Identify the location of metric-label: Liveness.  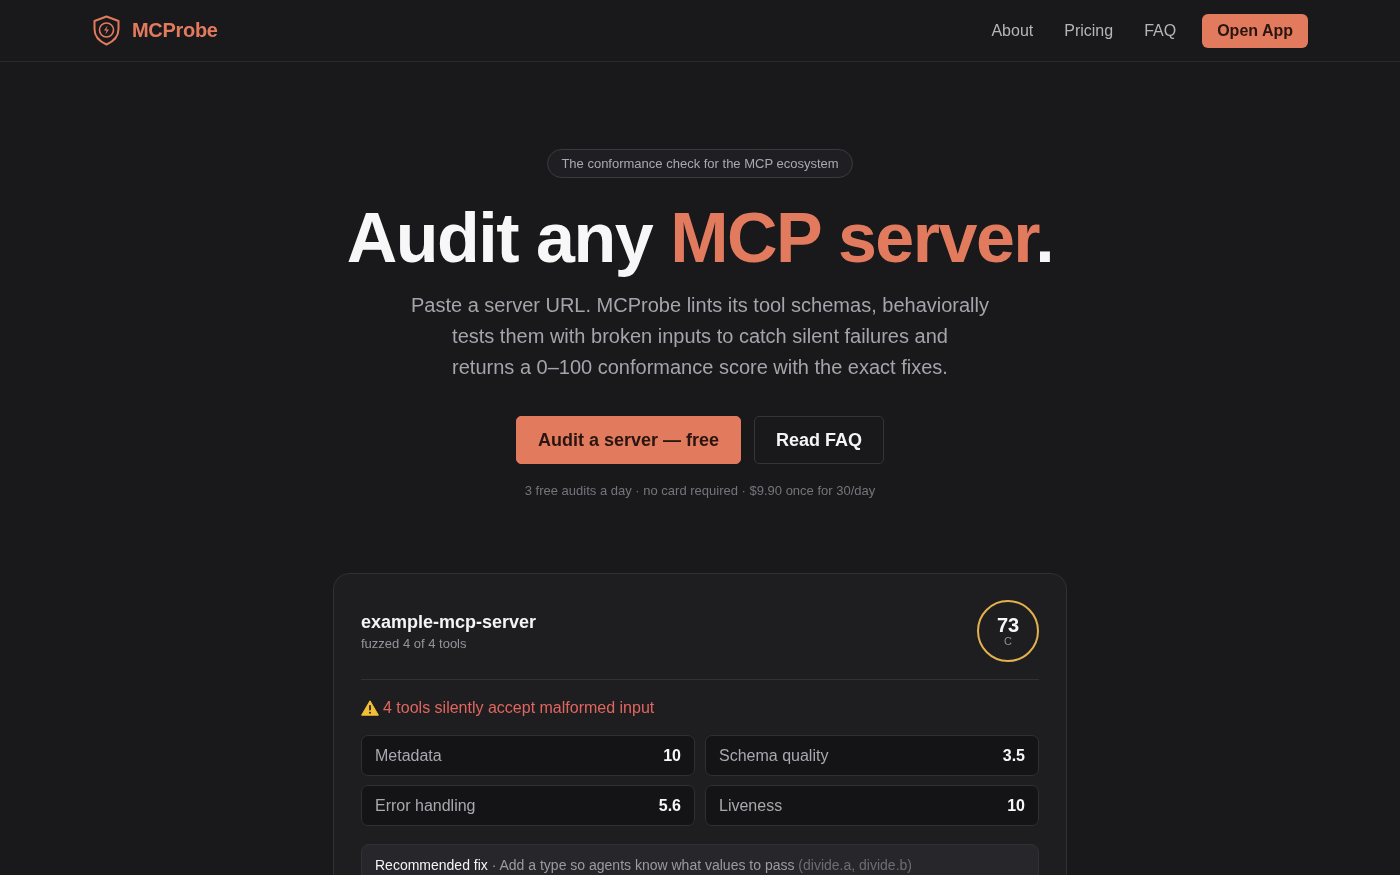
(751, 805).